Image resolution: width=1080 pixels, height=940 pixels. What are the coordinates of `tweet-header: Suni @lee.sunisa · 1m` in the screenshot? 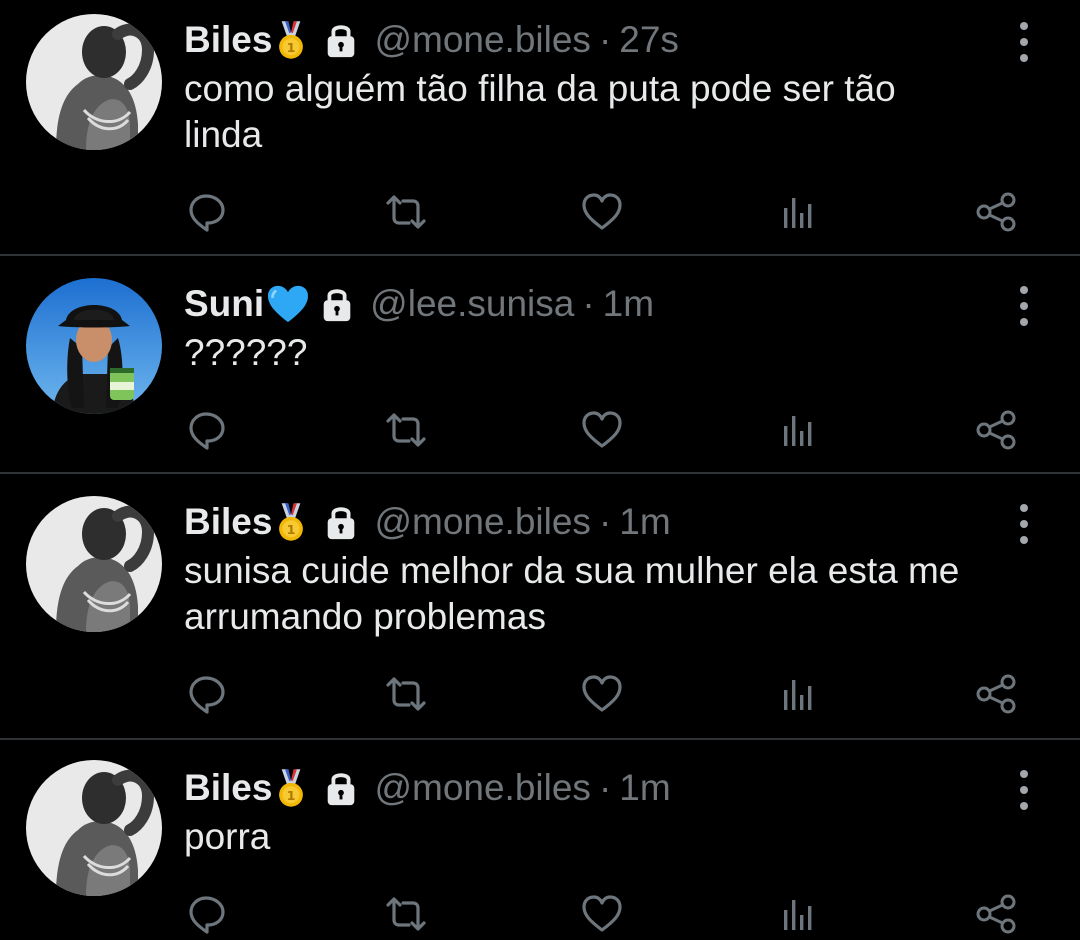 It's located at (419, 304).